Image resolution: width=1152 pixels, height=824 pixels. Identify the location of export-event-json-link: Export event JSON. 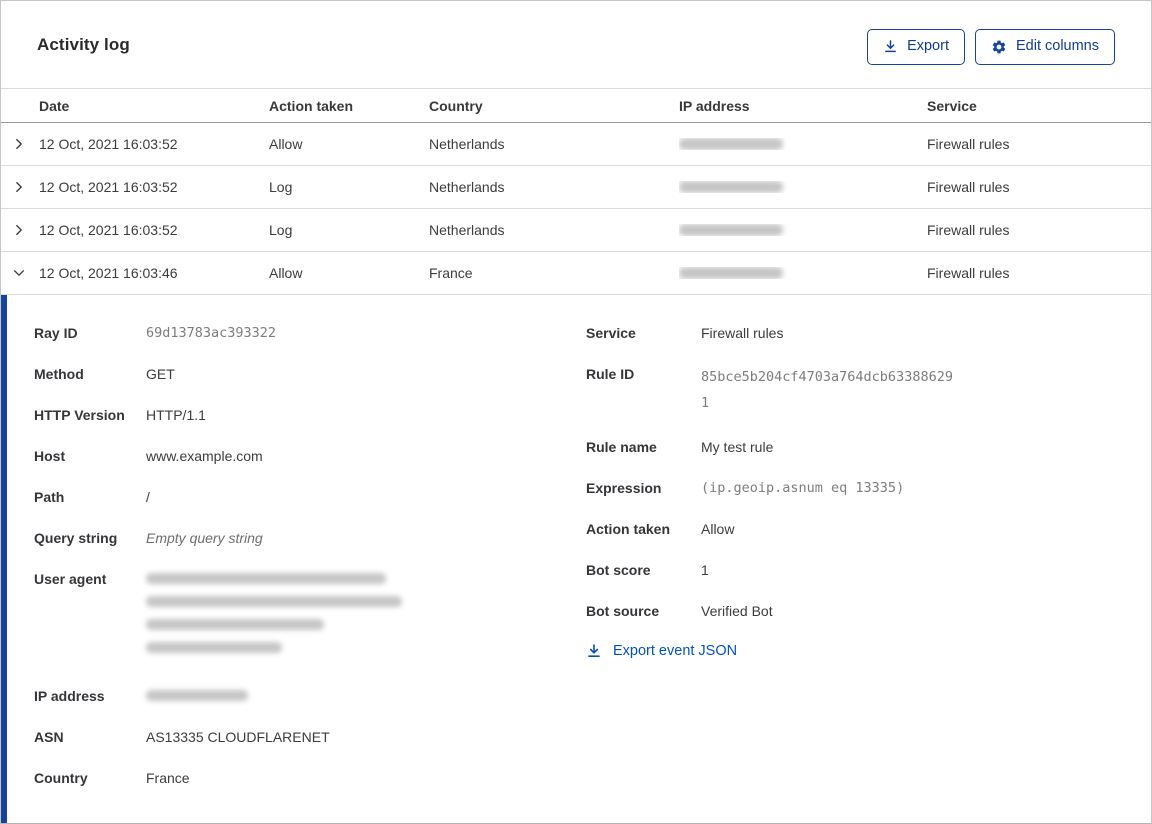
(661, 651).